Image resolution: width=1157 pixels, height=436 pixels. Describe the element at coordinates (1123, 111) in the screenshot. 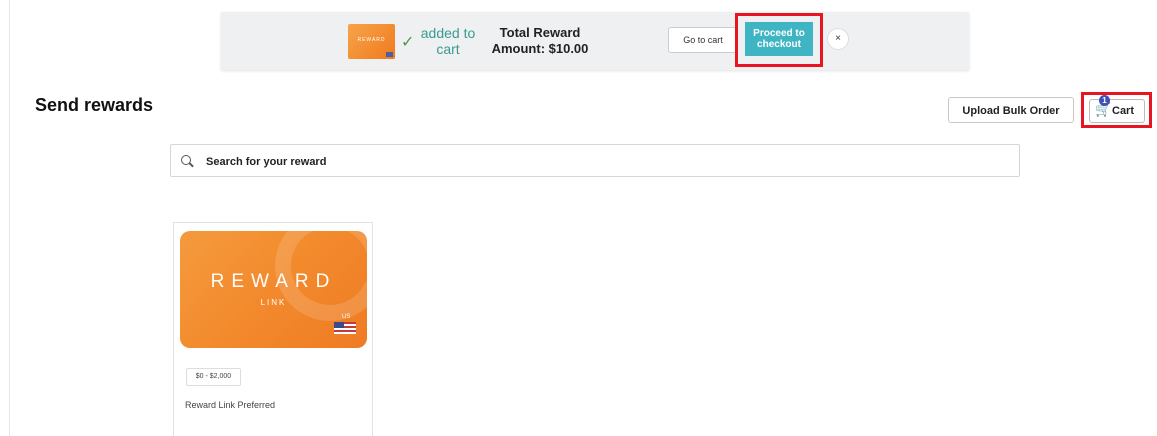

I see `cart-label: Cart` at that location.